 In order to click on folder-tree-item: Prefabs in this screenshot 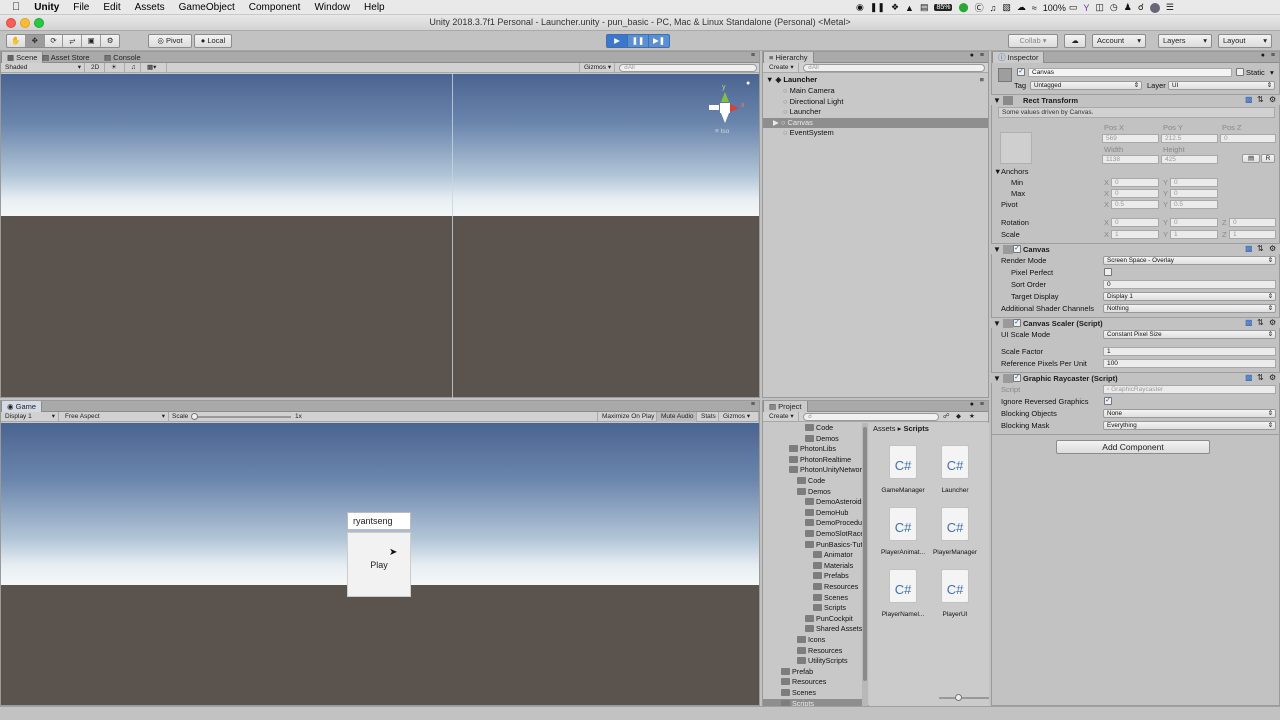, I will do `click(838, 576)`.